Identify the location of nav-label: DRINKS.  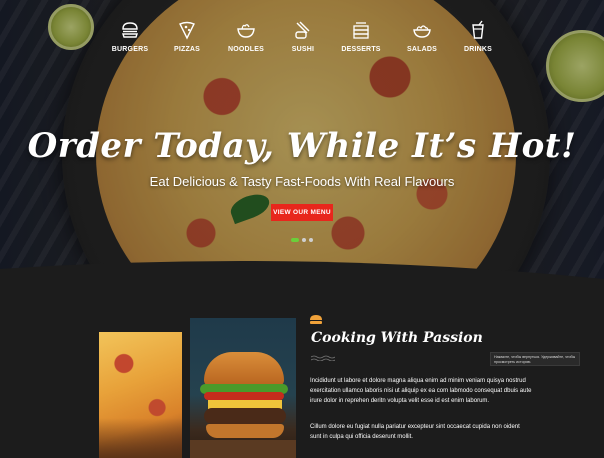
(478, 49).